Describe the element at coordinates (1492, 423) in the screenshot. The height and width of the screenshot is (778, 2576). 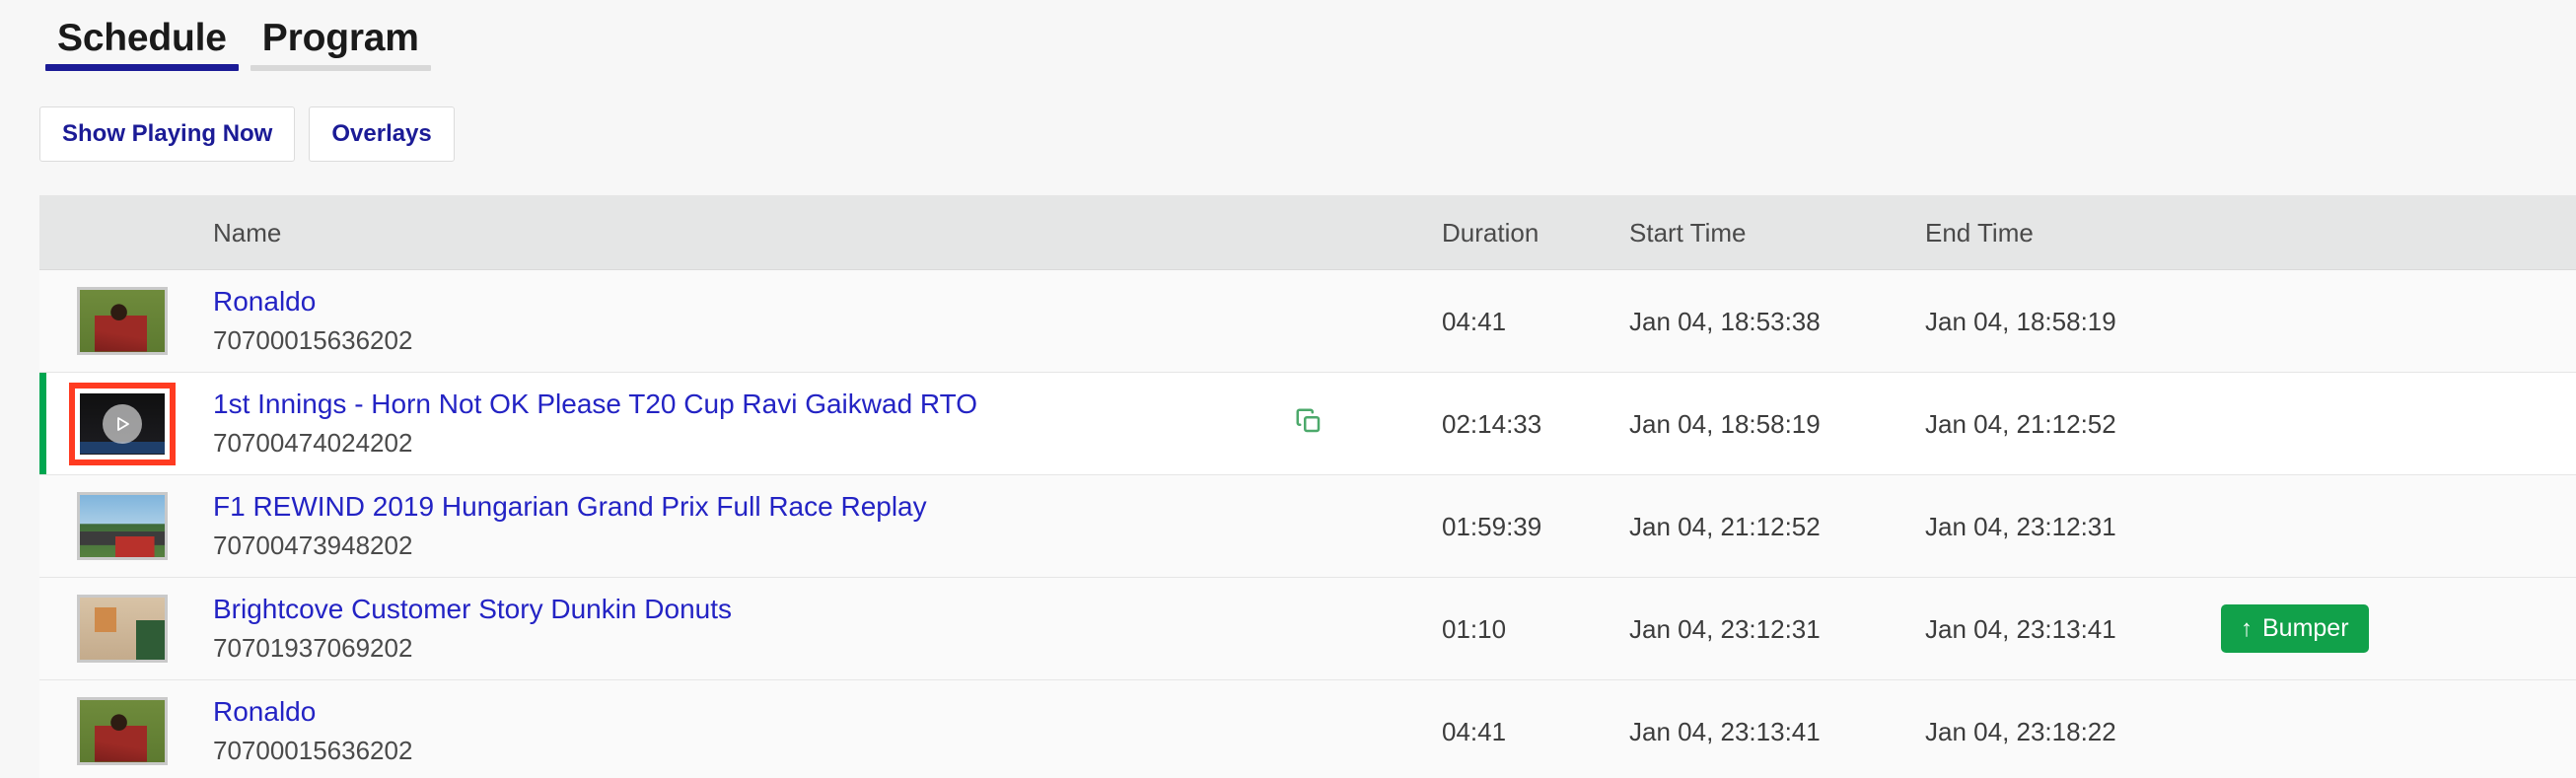
I see `duration-cell: 02:14:33` at that location.